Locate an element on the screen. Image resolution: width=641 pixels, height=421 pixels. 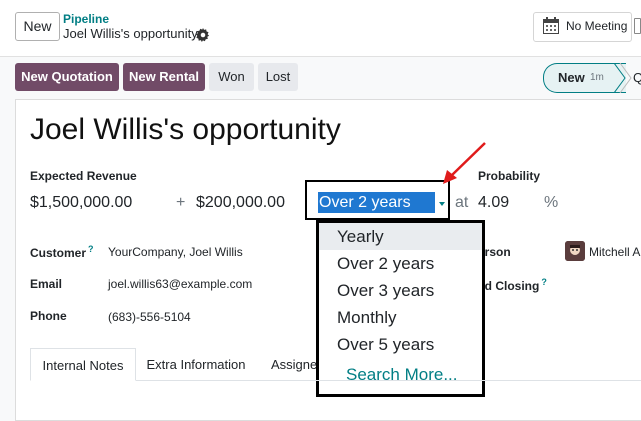
tab-extra-information: Extra Information is located at coordinates (196, 364).